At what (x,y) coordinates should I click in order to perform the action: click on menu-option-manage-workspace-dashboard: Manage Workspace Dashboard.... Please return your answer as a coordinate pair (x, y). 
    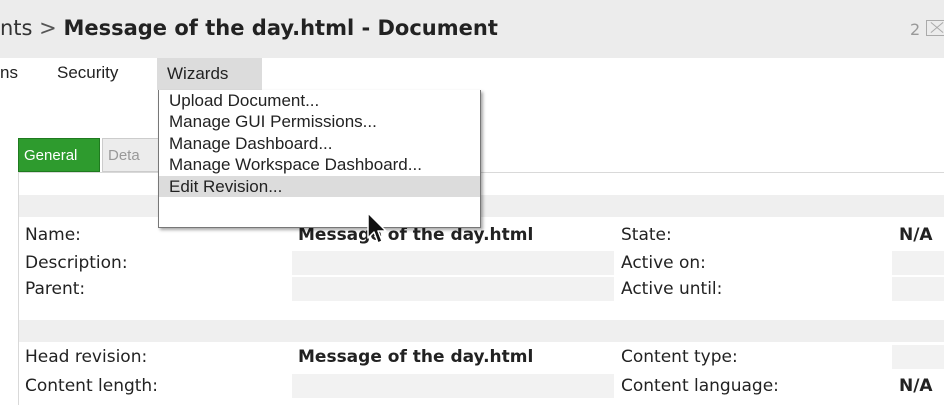
    Looking at the image, I should click on (319, 164).